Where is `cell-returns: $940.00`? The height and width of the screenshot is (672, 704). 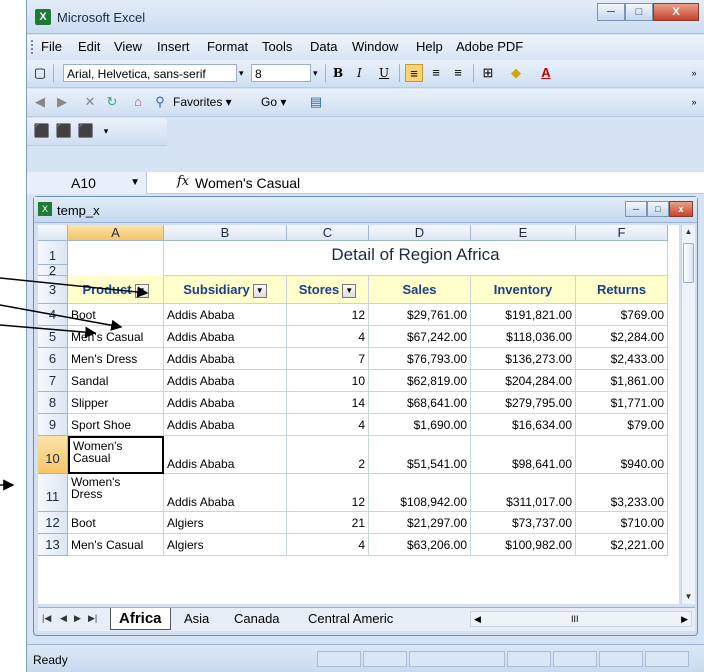
cell-returns: $940.00 is located at coordinates (622, 455).